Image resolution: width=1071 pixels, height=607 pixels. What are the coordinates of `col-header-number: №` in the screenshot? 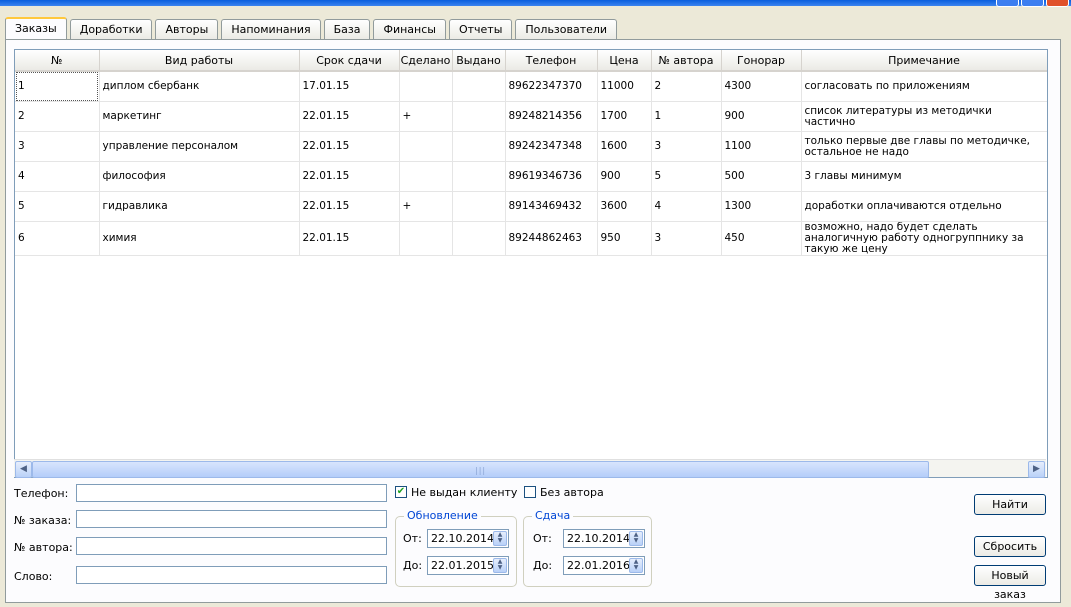 It's located at (57, 61).